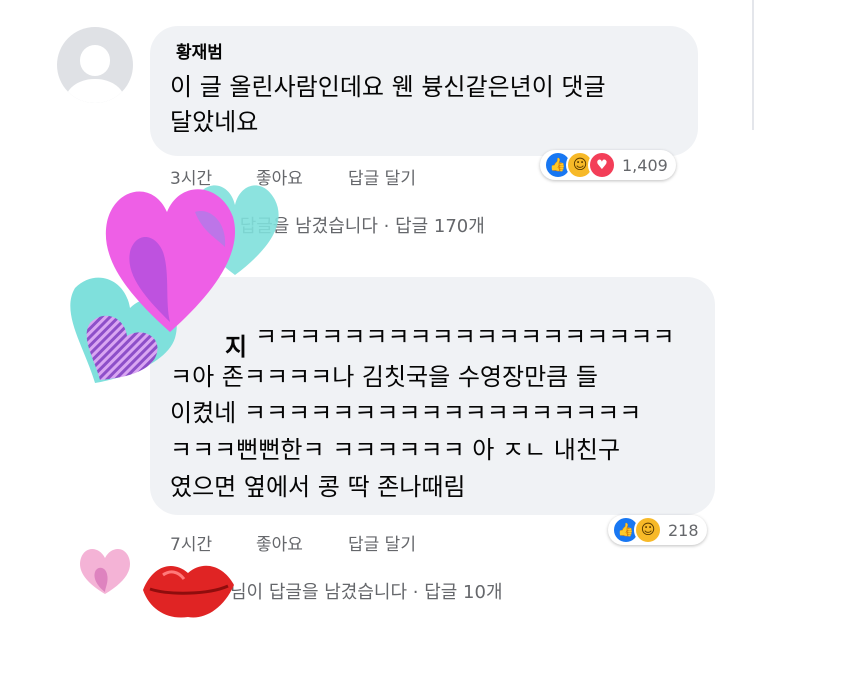 Image resolution: width=850 pixels, height=697 pixels. What do you see at coordinates (170, 260) in the screenshot?
I see `heart-sticker-pink` at bounding box center [170, 260].